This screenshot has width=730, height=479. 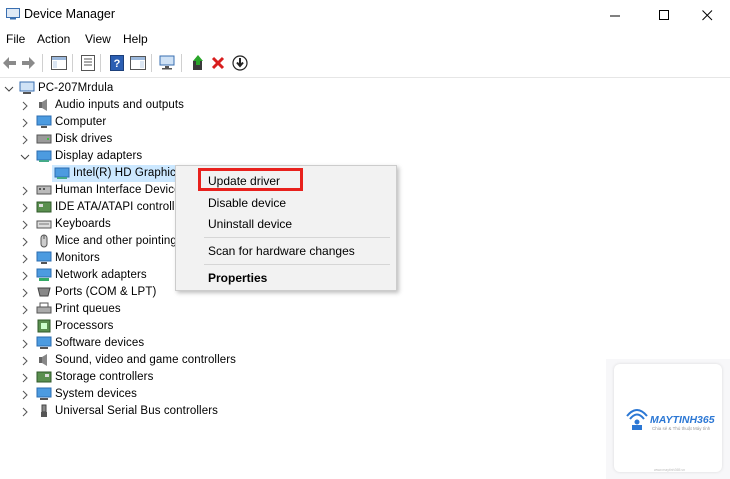 What do you see at coordinates (116, 241) in the screenshot?
I see `tree-item-label: Mice and other pointing` at bounding box center [116, 241].